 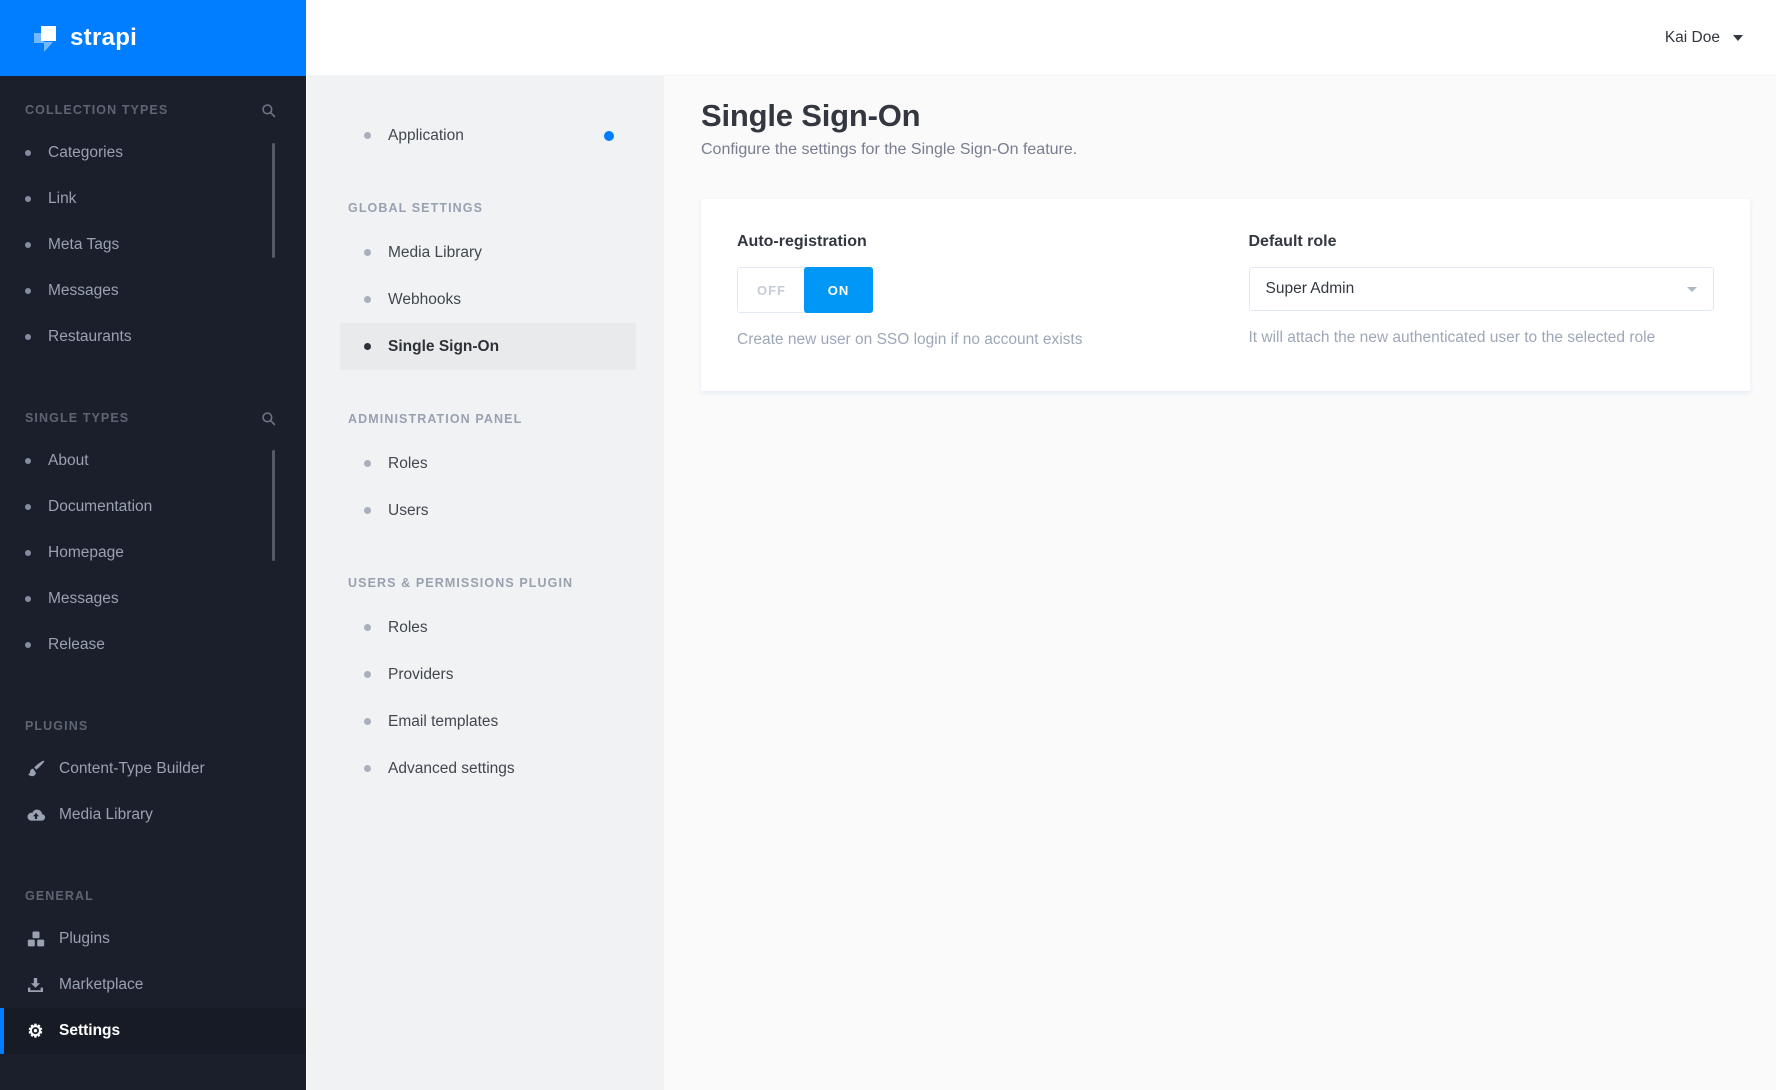 I want to click on sidebar-item-media-library: Media Library, so click(x=153, y=815).